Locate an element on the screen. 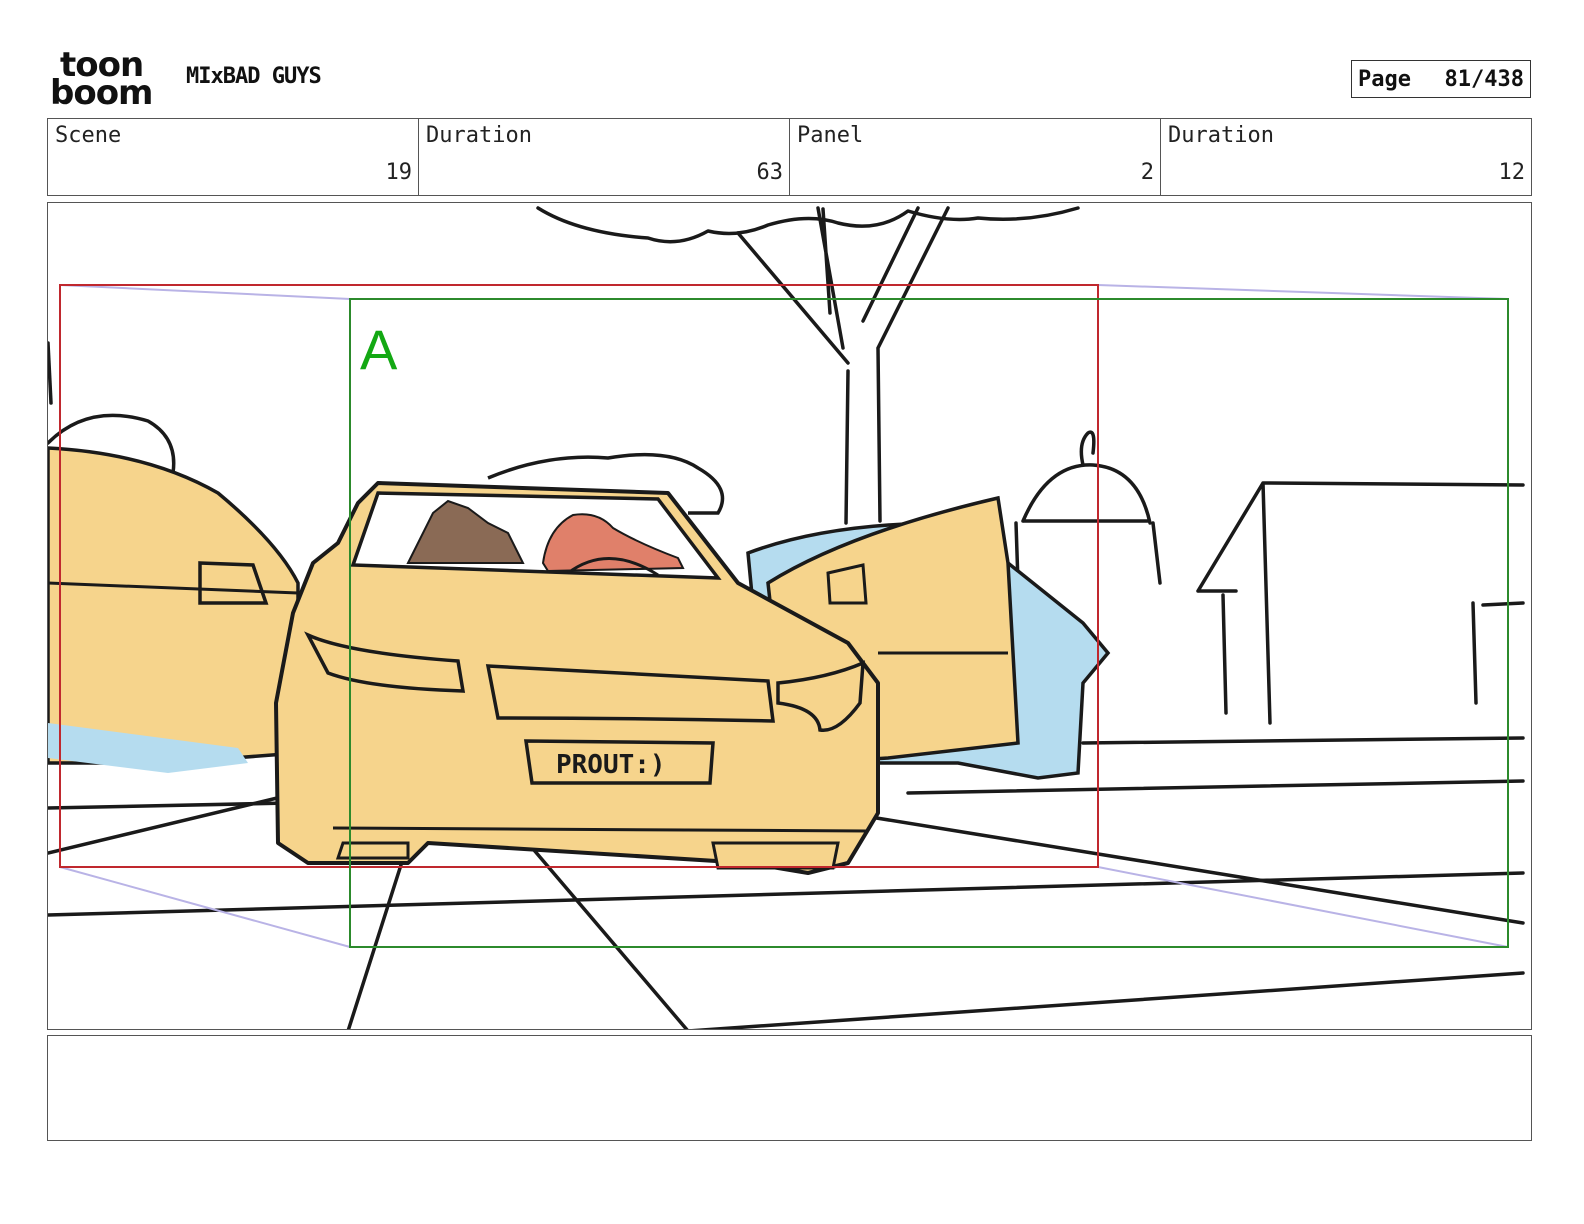  panel-value: 2 is located at coordinates (1147, 172).